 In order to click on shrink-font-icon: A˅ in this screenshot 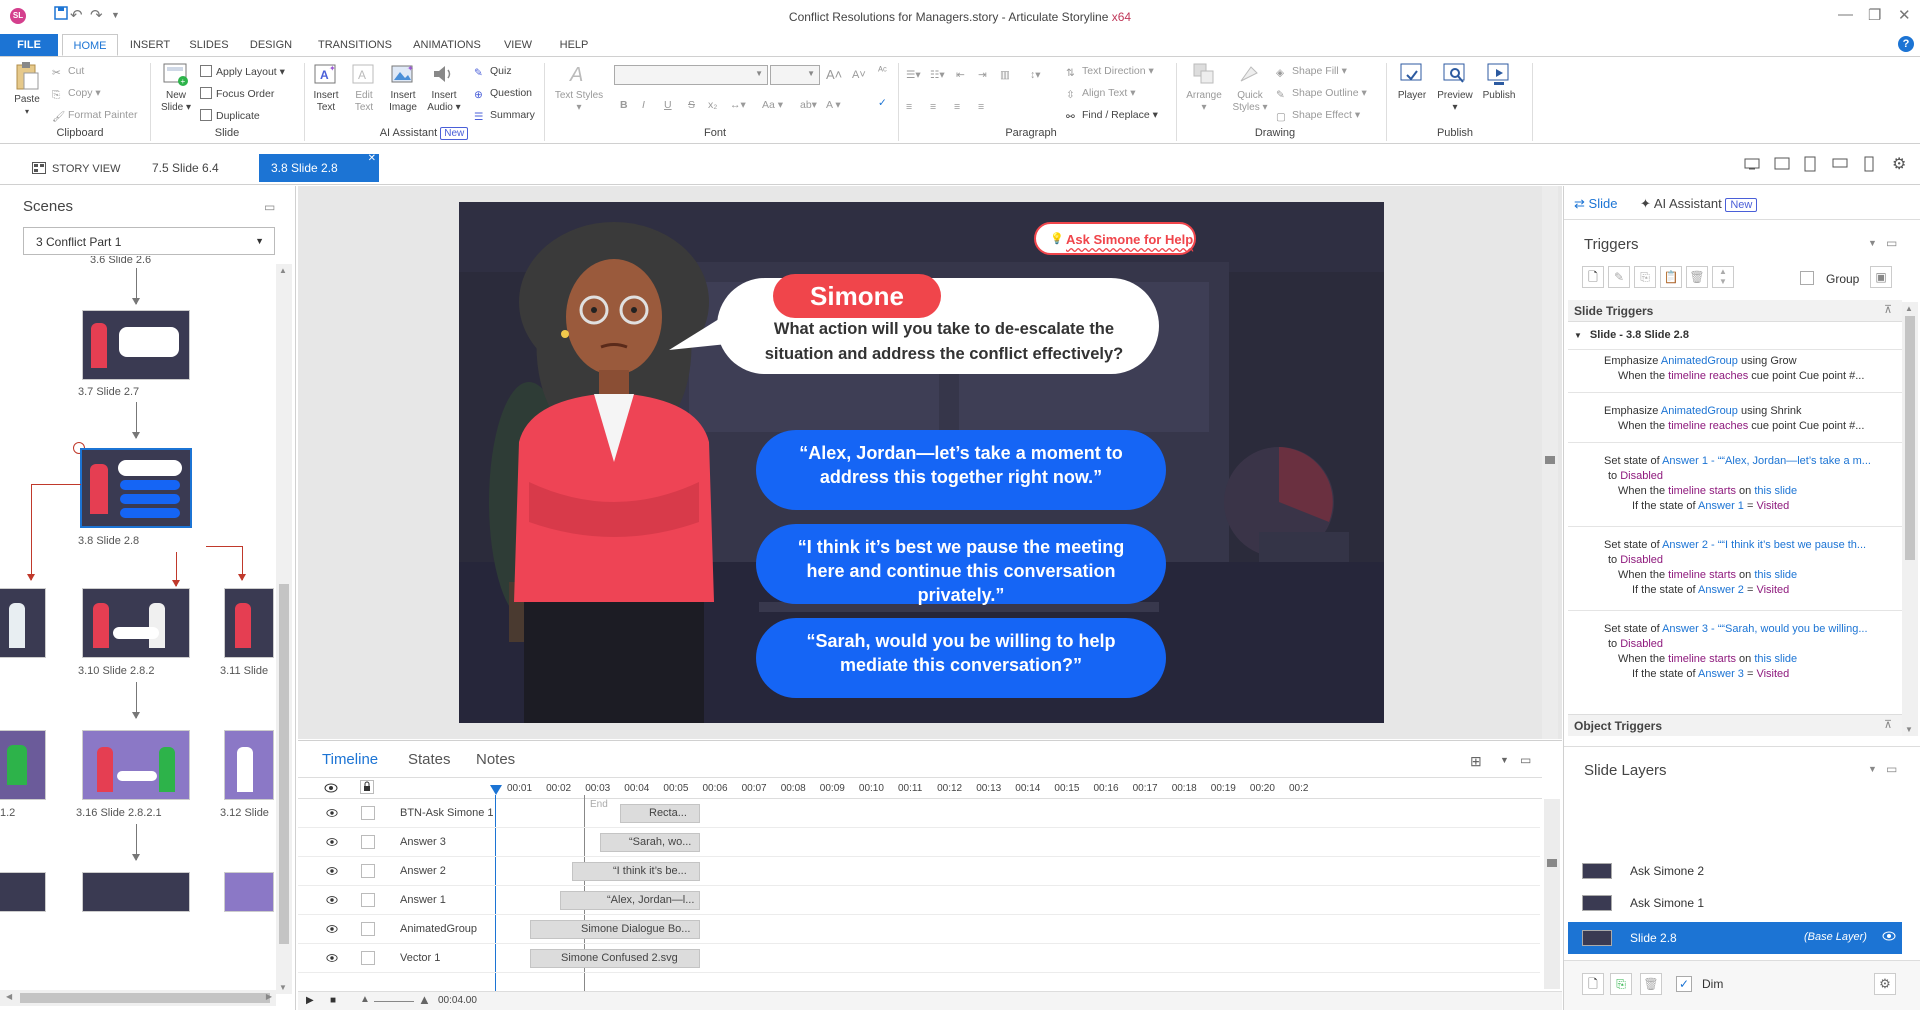, I will do `click(859, 75)`.